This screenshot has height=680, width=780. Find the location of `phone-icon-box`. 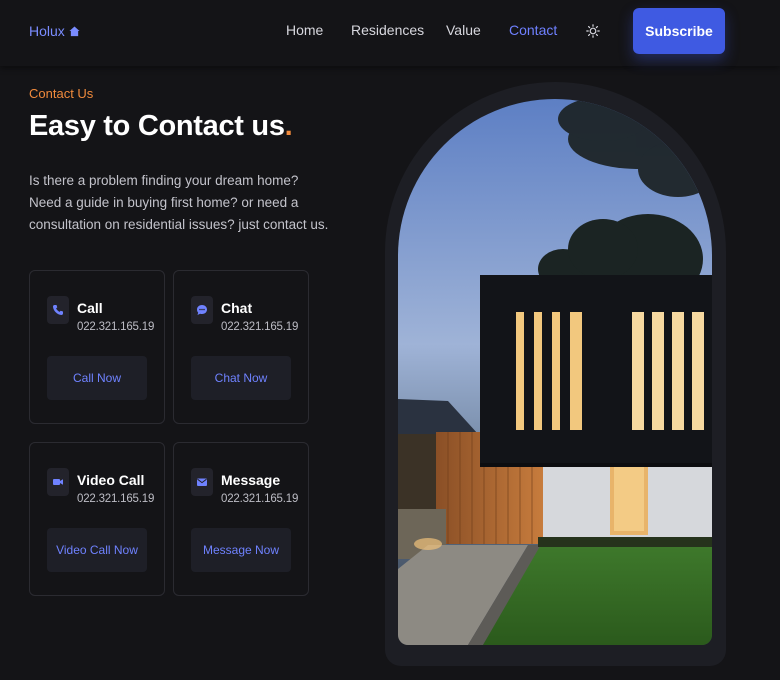

phone-icon-box is located at coordinates (58, 310).